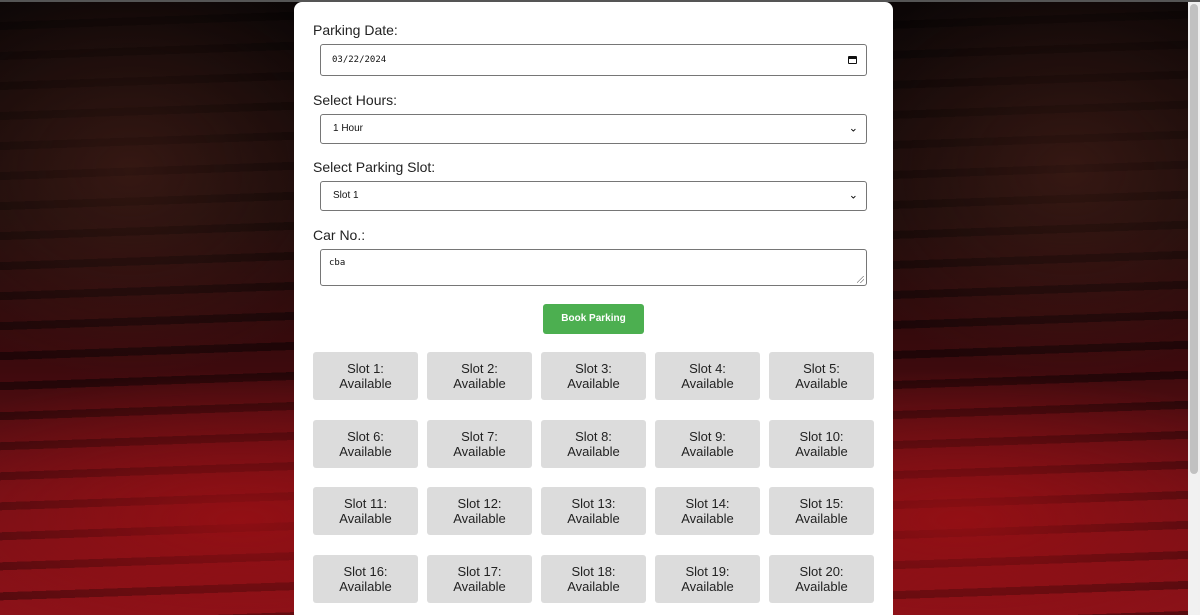 The width and height of the screenshot is (1200, 615). I want to click on slot-card: Slot 4: Available, so click(707, 376).